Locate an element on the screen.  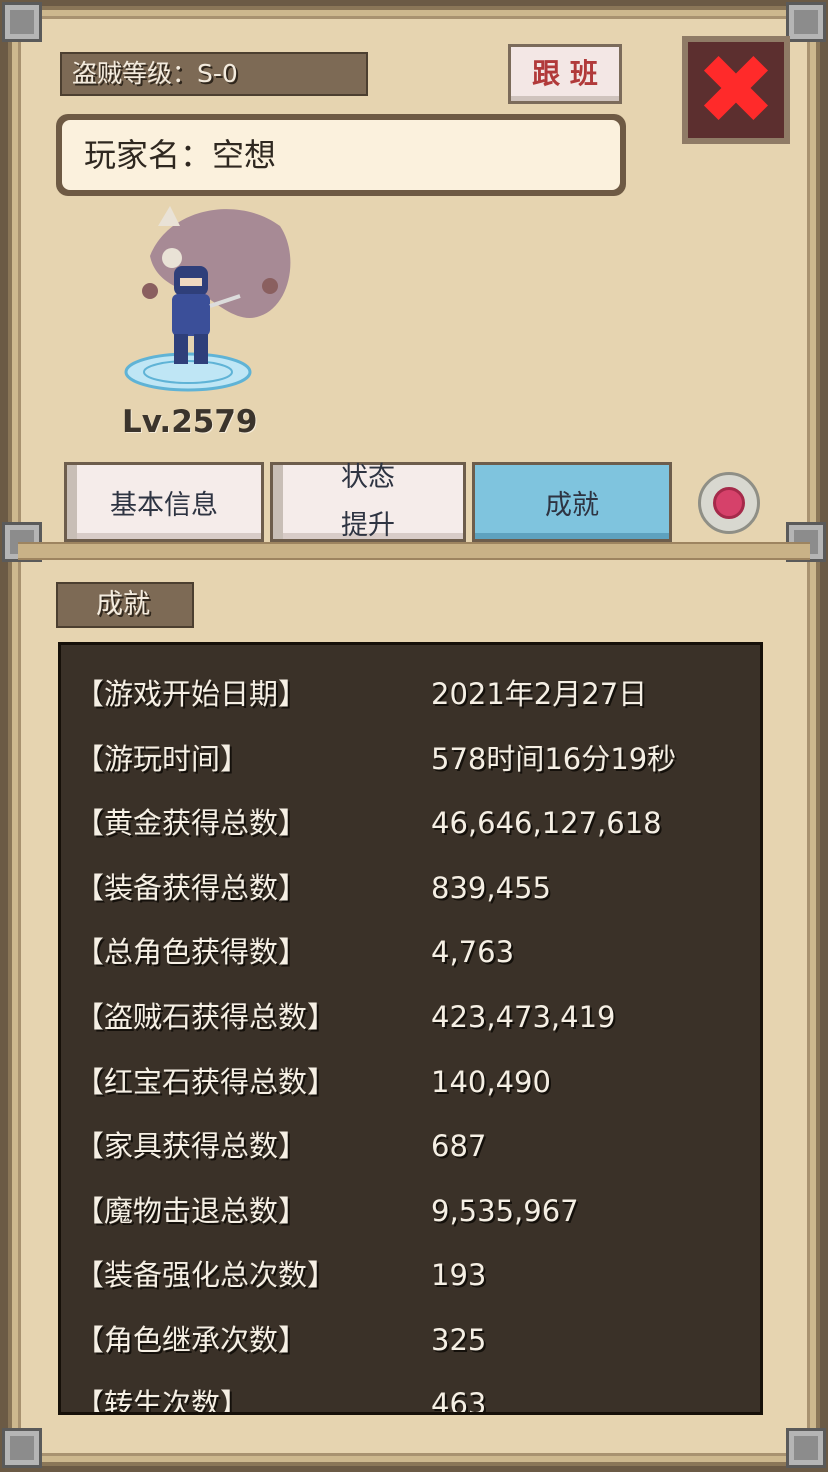
close-icon: ✖ is located at coordinates (736, 90).